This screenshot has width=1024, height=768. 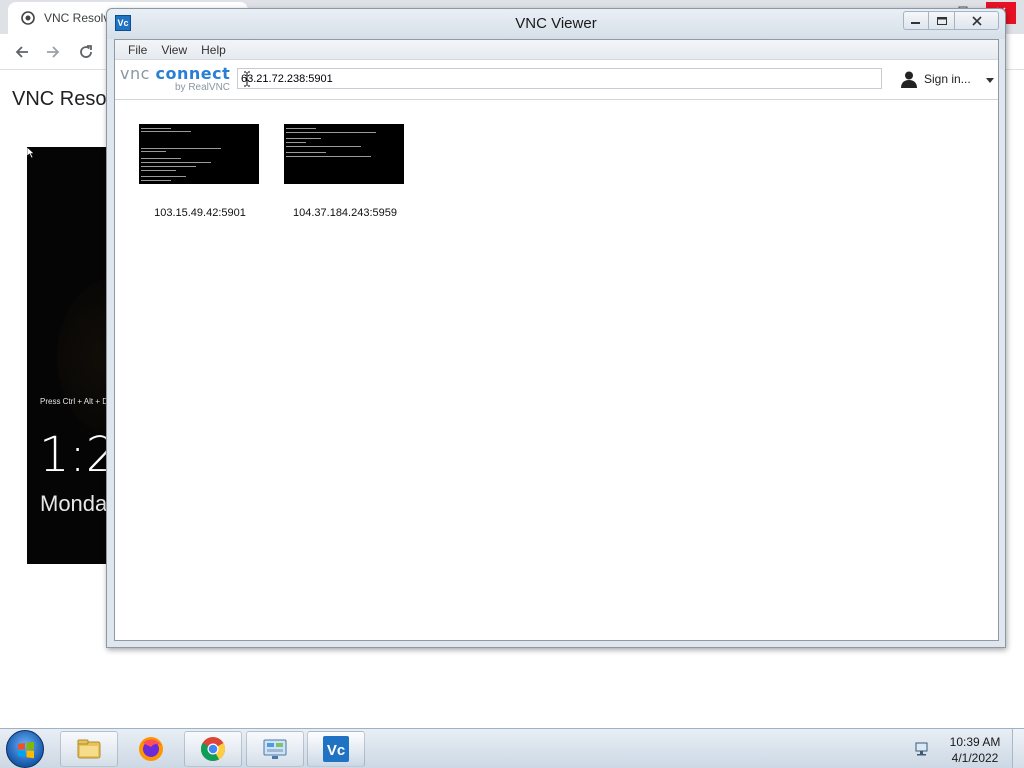 I want to click on taskbar-firefox-button, so click(x=151, y=749).